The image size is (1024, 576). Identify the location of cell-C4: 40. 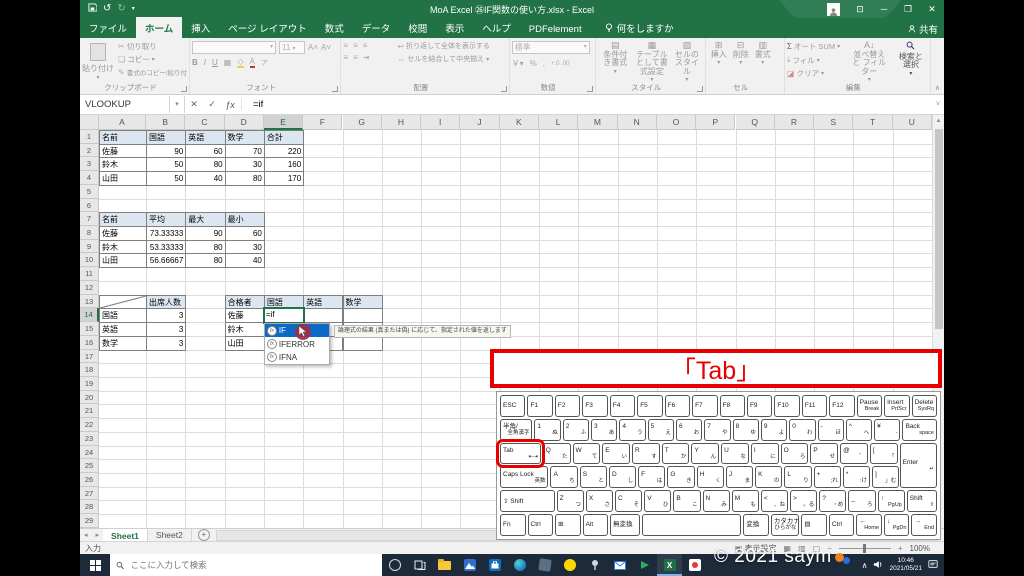
(205, 178).